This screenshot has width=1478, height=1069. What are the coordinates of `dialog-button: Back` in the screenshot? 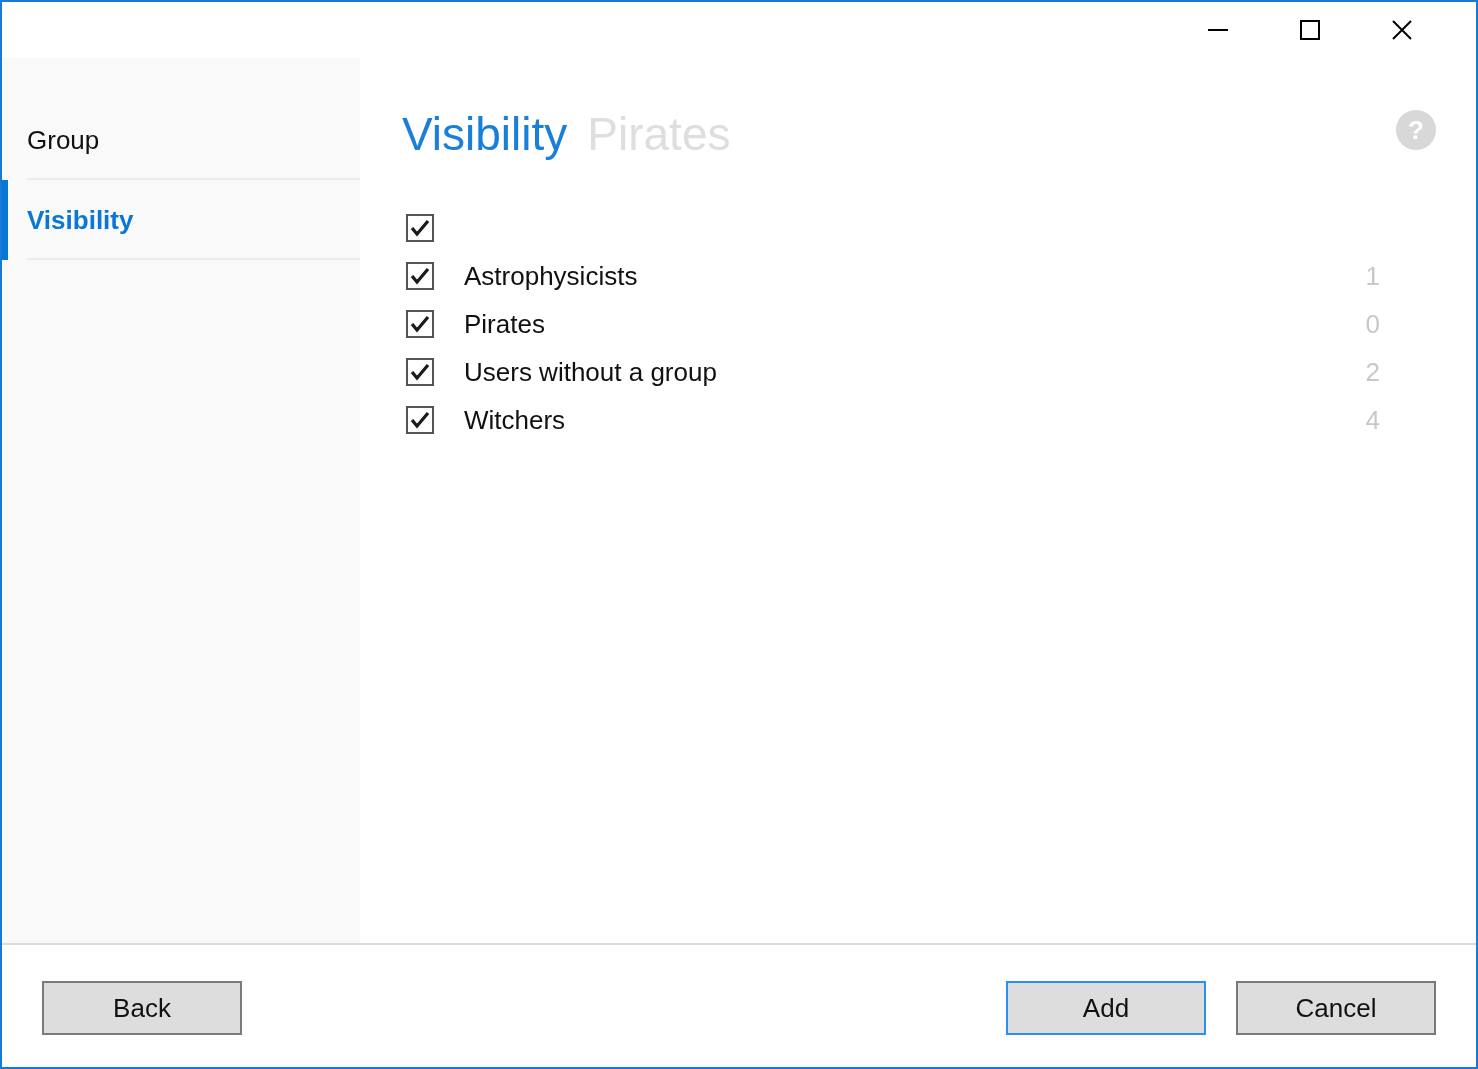 It's located at (142, 1008).